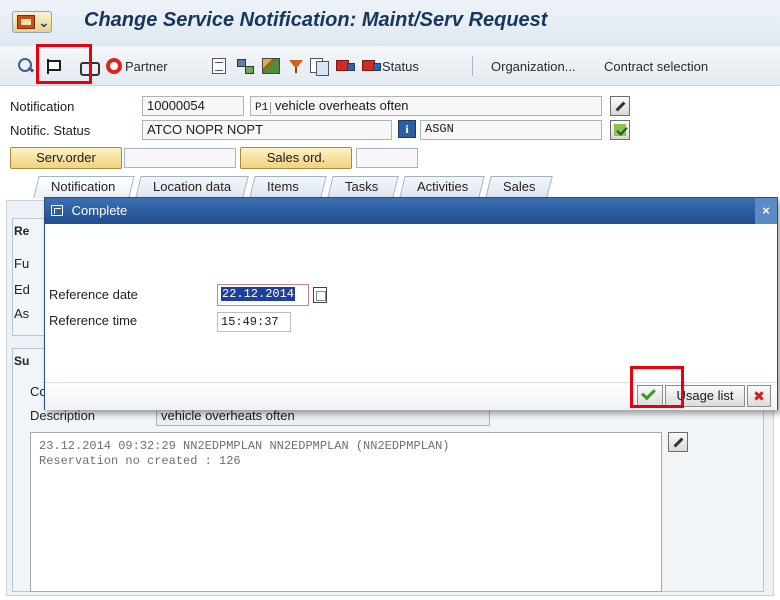 The image size is (780, 600). I want to click on tab-tasks-label: Tasks, so click(362, 186).